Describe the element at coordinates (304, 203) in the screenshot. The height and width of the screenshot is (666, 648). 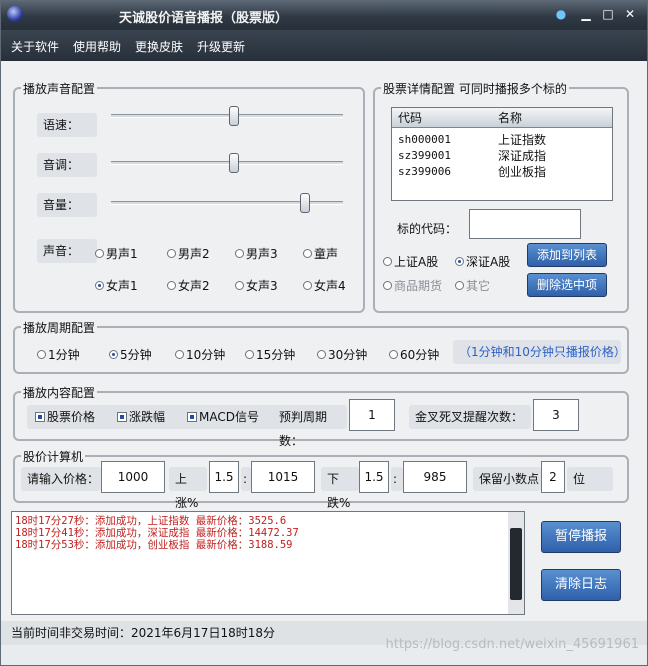
I see `volume-slider` at that location.